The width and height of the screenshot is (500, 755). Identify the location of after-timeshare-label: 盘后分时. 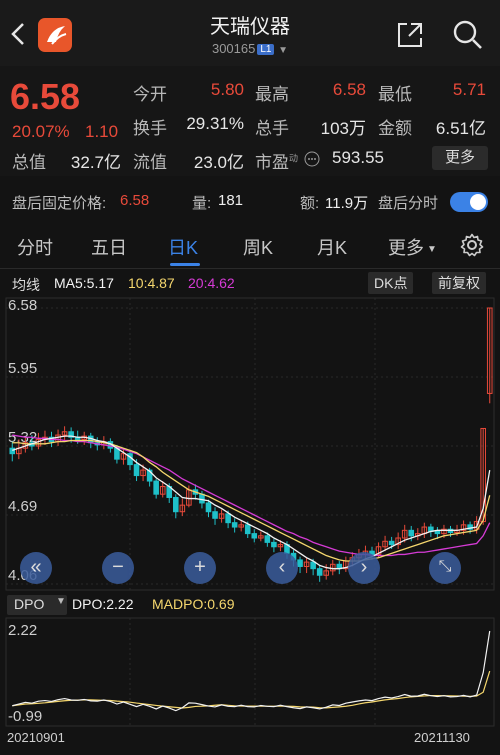
(408, 203).